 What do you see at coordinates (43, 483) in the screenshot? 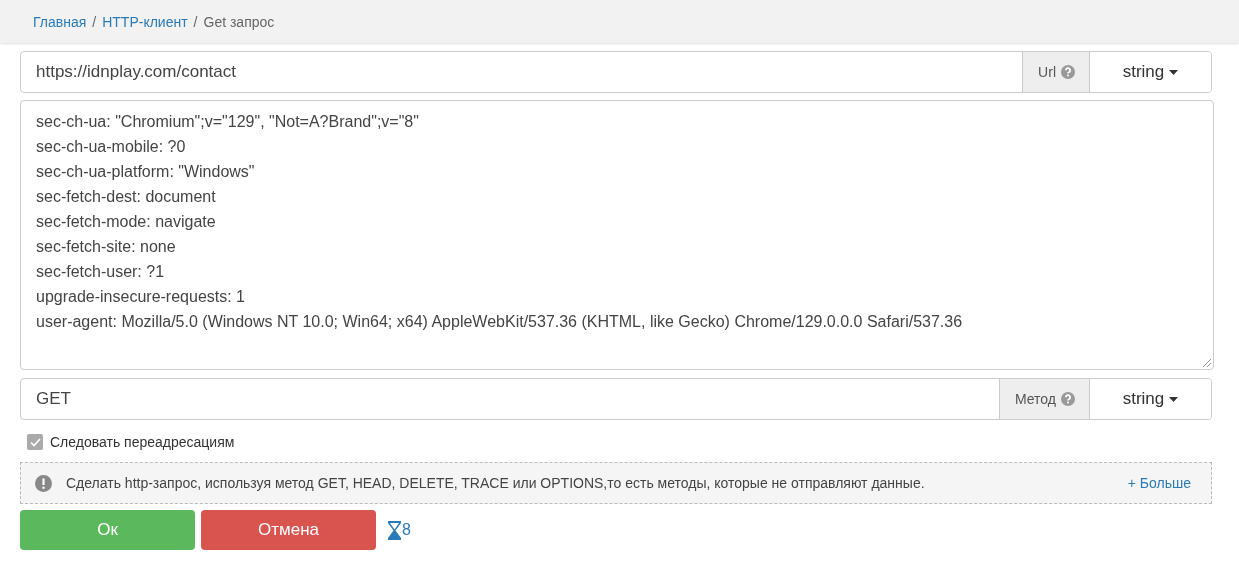
I see `exclamation-icon` at bounding box center [43, 483].